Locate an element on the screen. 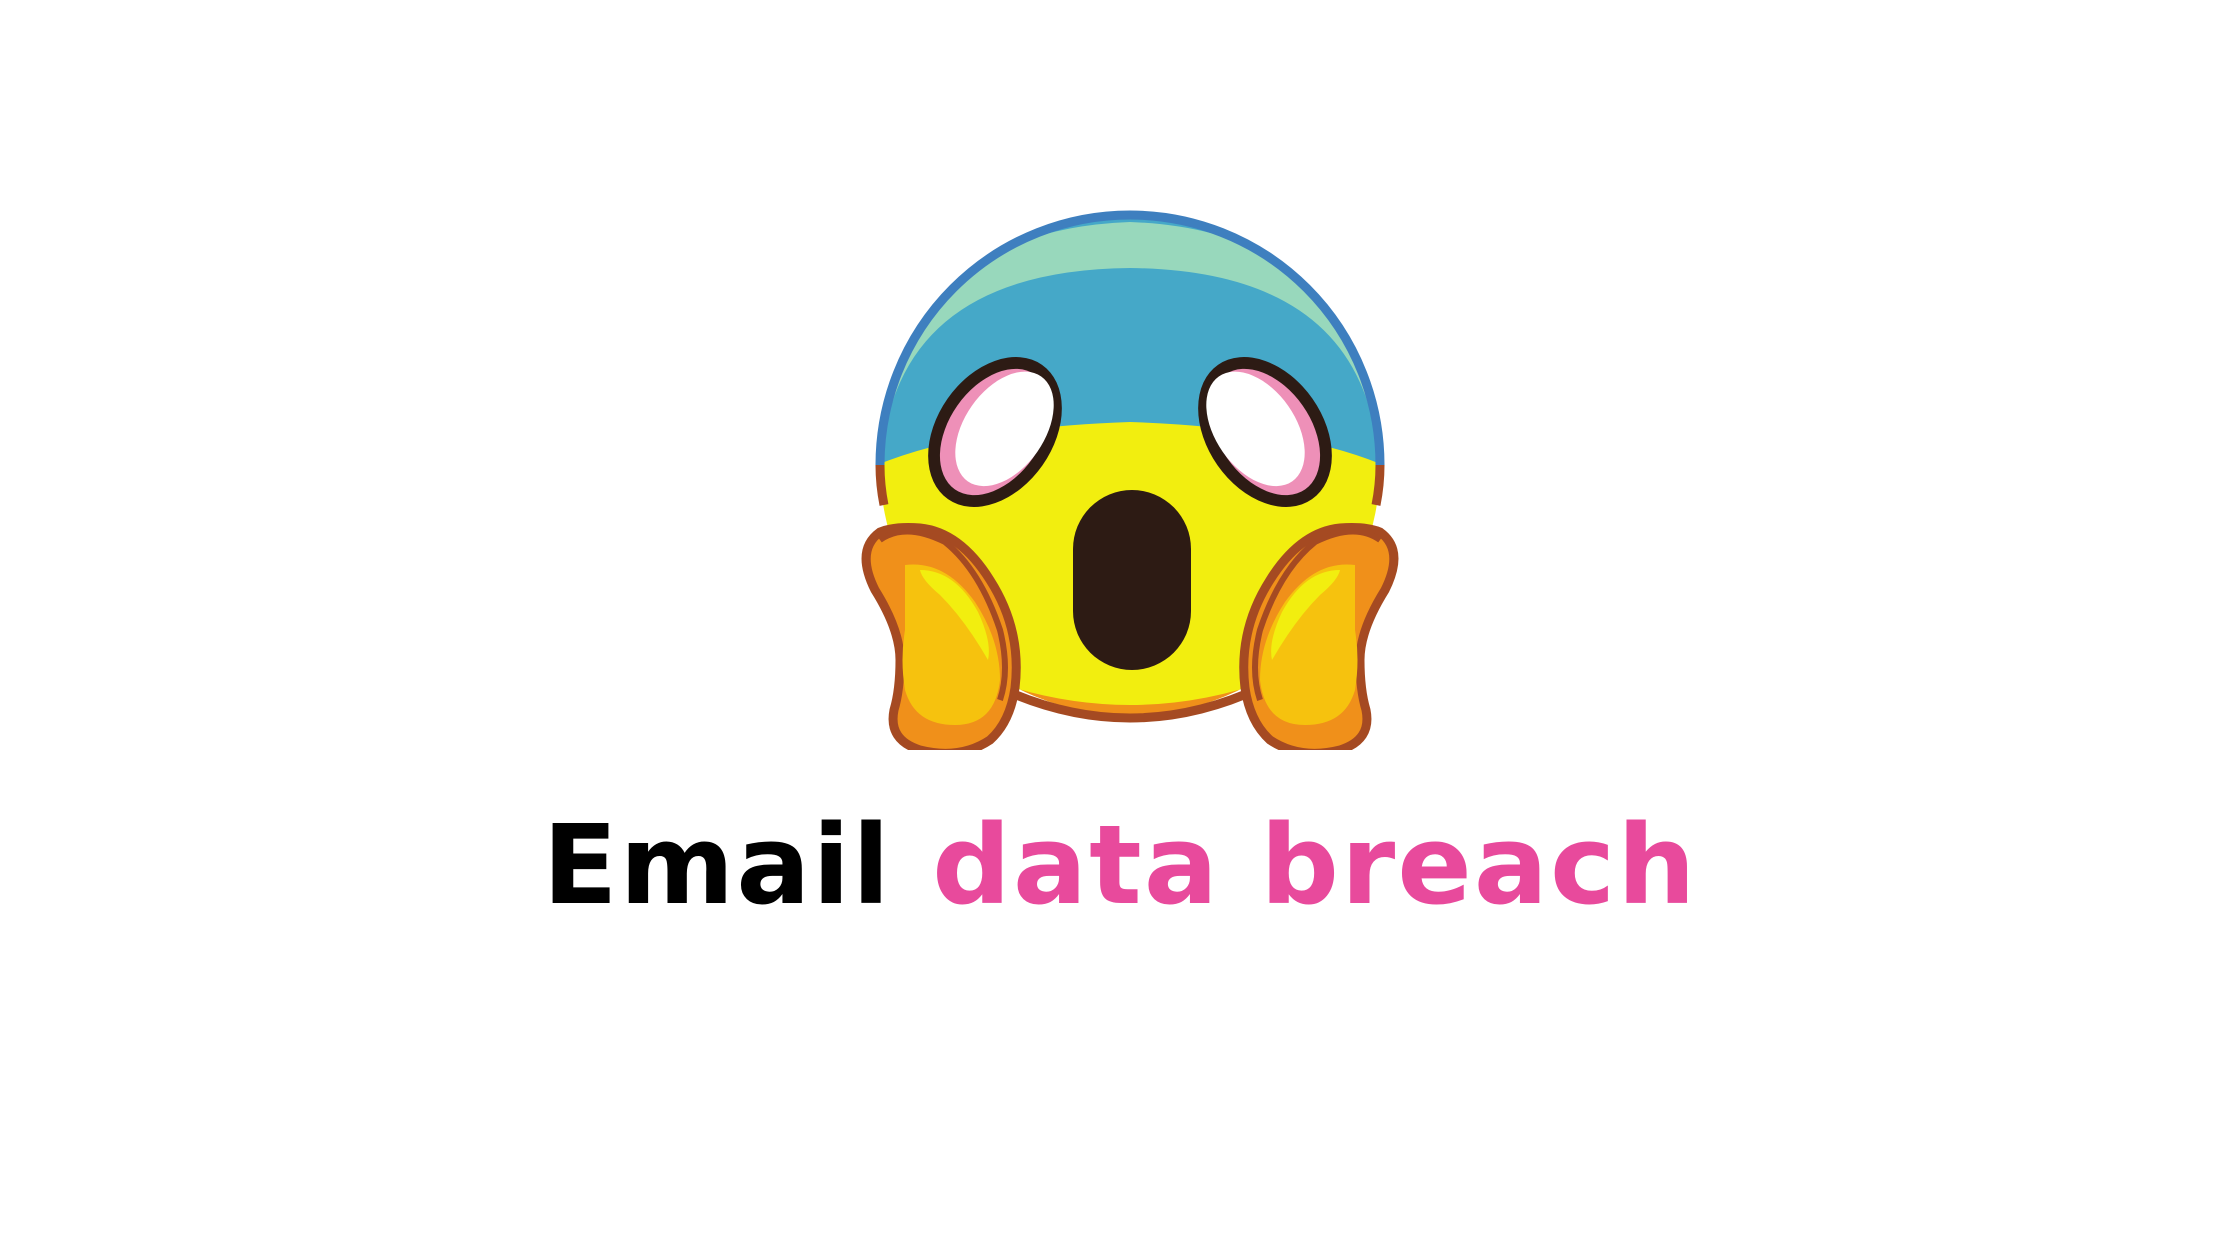  face-screaming-in-fear-icon is located at coordinates (1130, 480).